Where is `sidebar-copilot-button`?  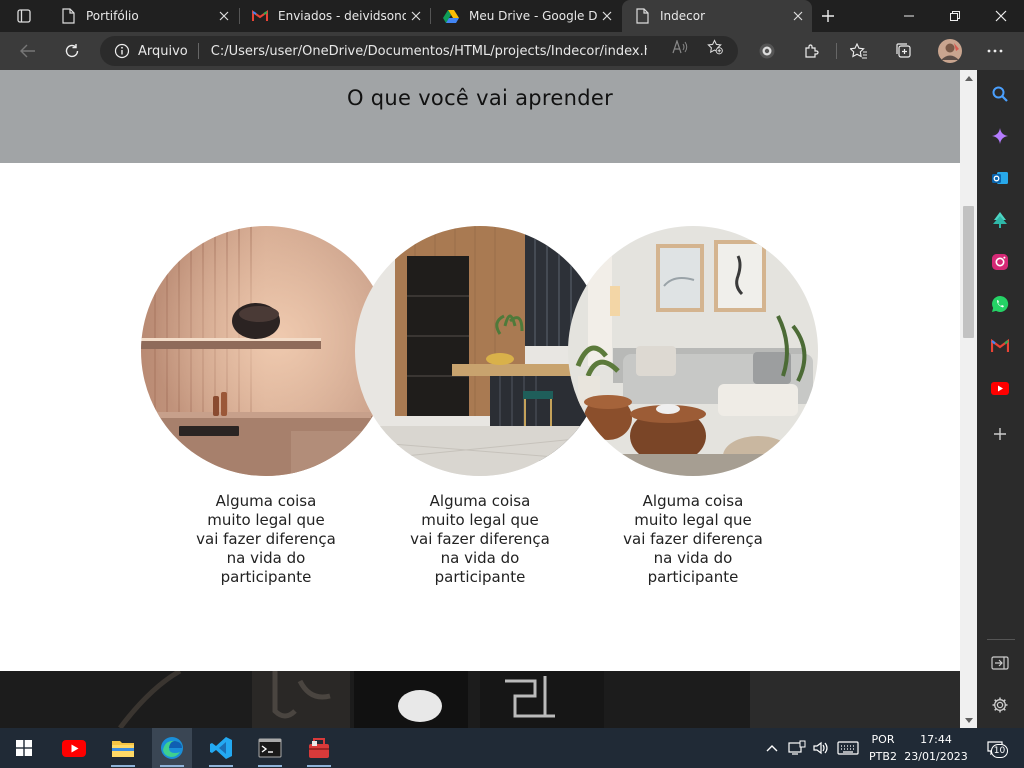 sidebar-copilot-button is located at coordinates (1000, 136).